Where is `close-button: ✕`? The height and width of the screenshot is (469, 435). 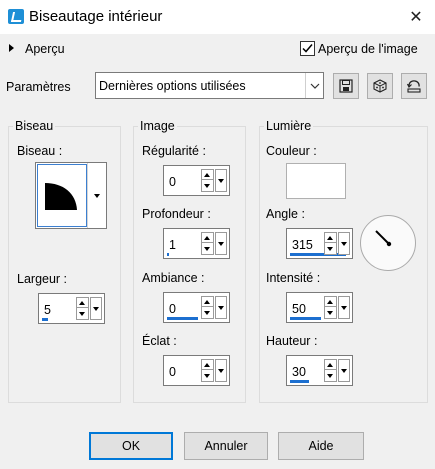
close-button: ✕ is located at coordinates (416, 17).